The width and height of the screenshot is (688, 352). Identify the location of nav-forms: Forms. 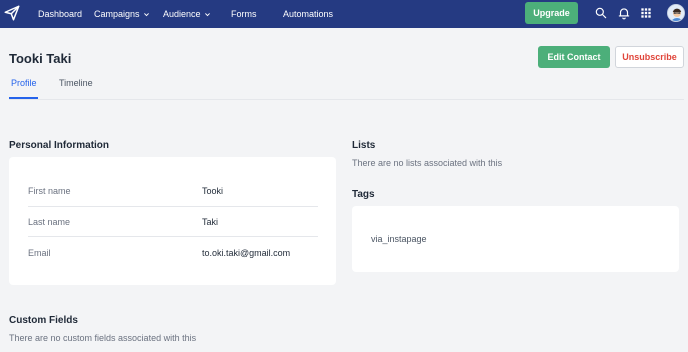
(244, 14).